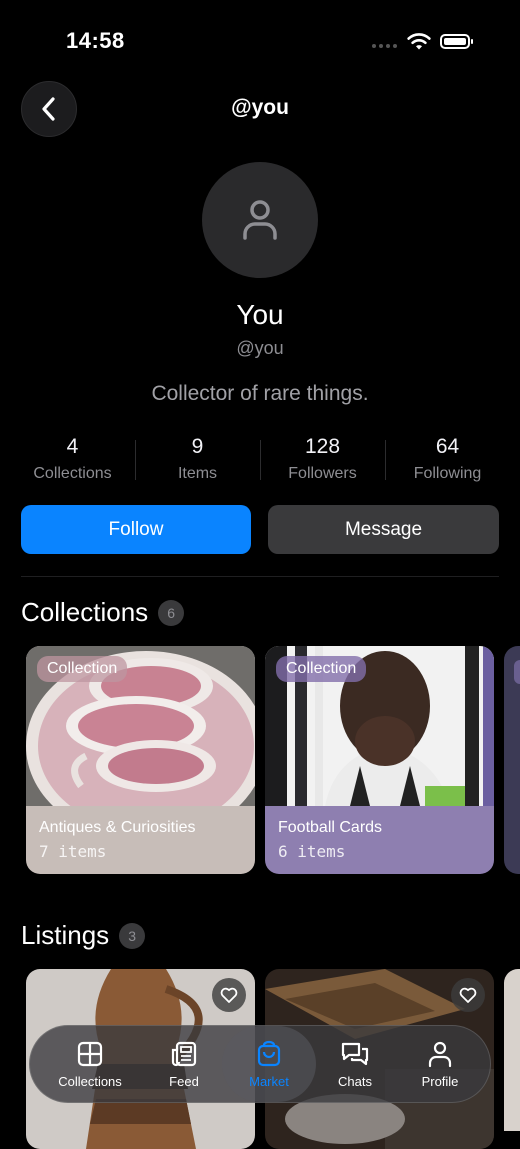 This screenshot has width=520, height=1149. What do you see at coordinates (132, 935) in the screenshot?
I see `listings-count-badge: 3` at bounding box center [132, 935].